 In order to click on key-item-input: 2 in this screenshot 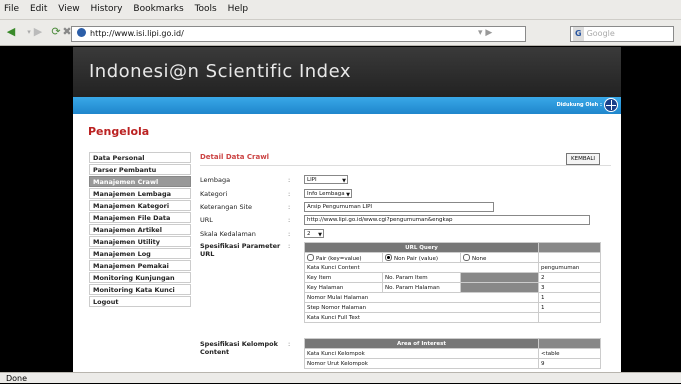, I will do `click(570, 277)`.